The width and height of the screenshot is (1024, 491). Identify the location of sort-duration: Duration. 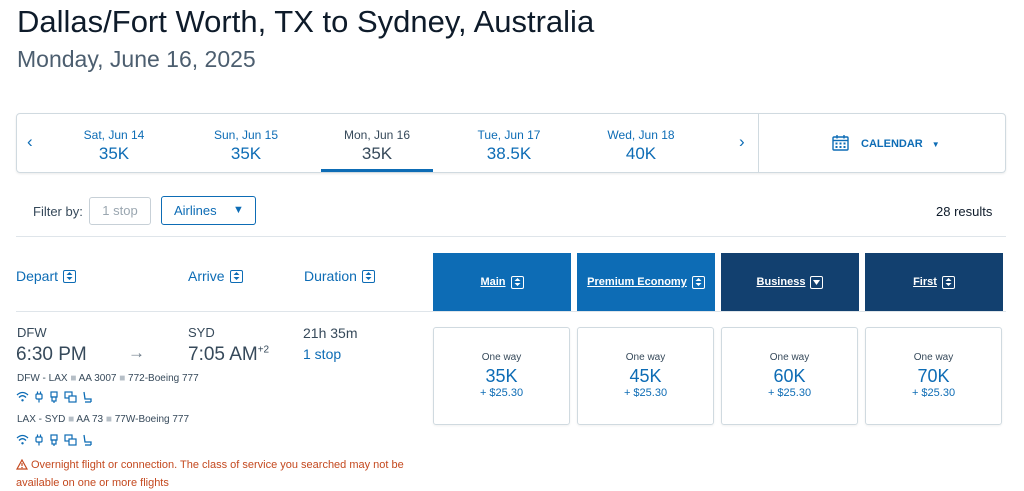
(339, 276).